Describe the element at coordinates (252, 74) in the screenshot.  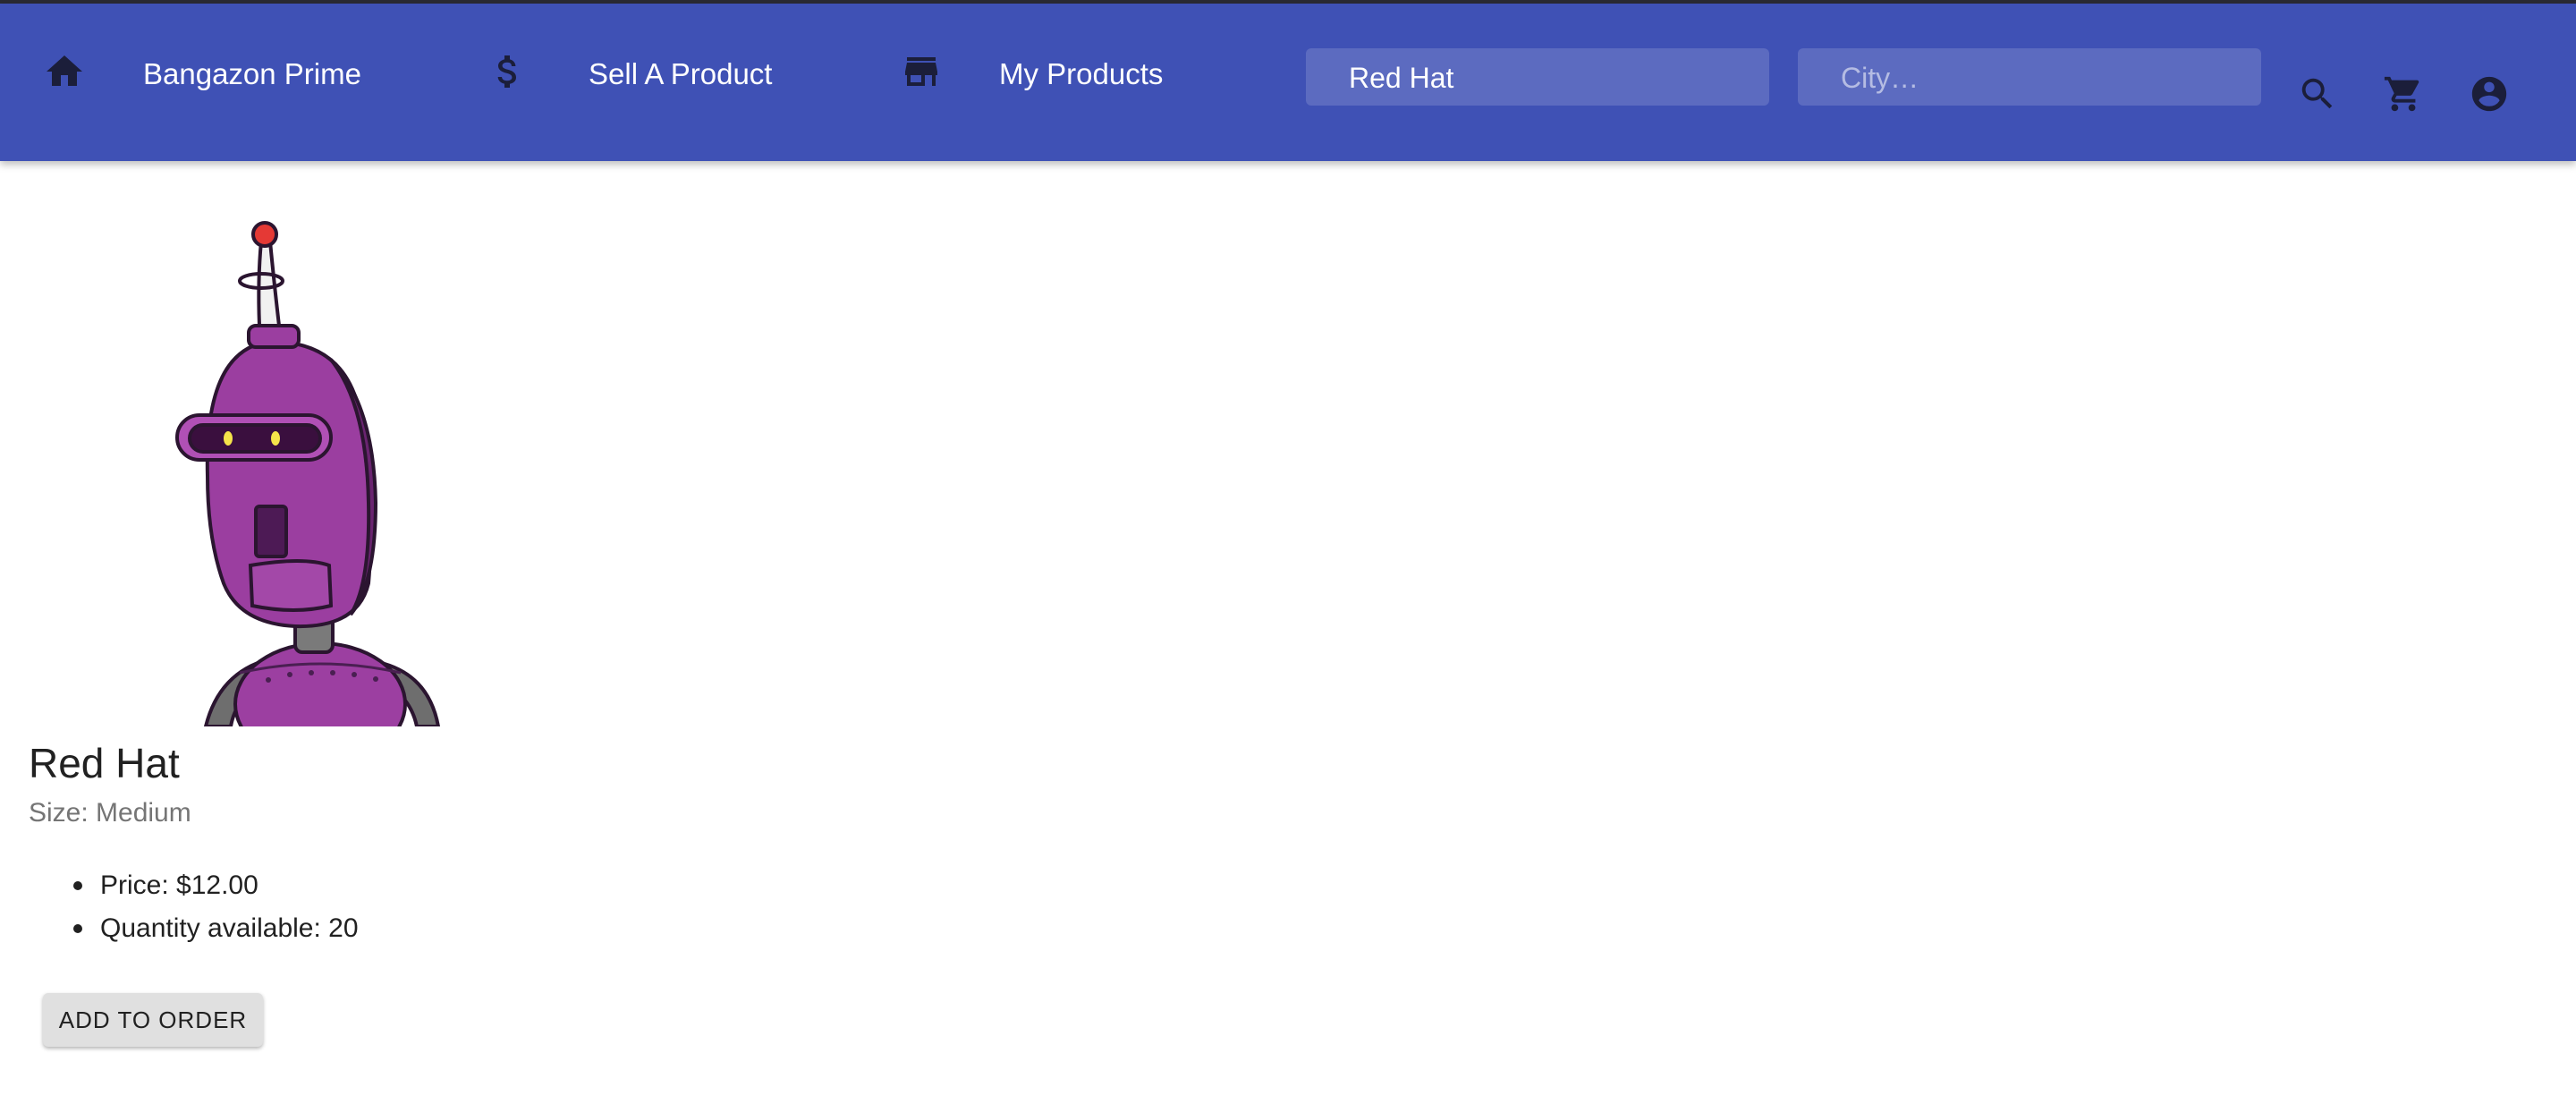
I see `nav-home-link: Bangazon Prime` at that location.